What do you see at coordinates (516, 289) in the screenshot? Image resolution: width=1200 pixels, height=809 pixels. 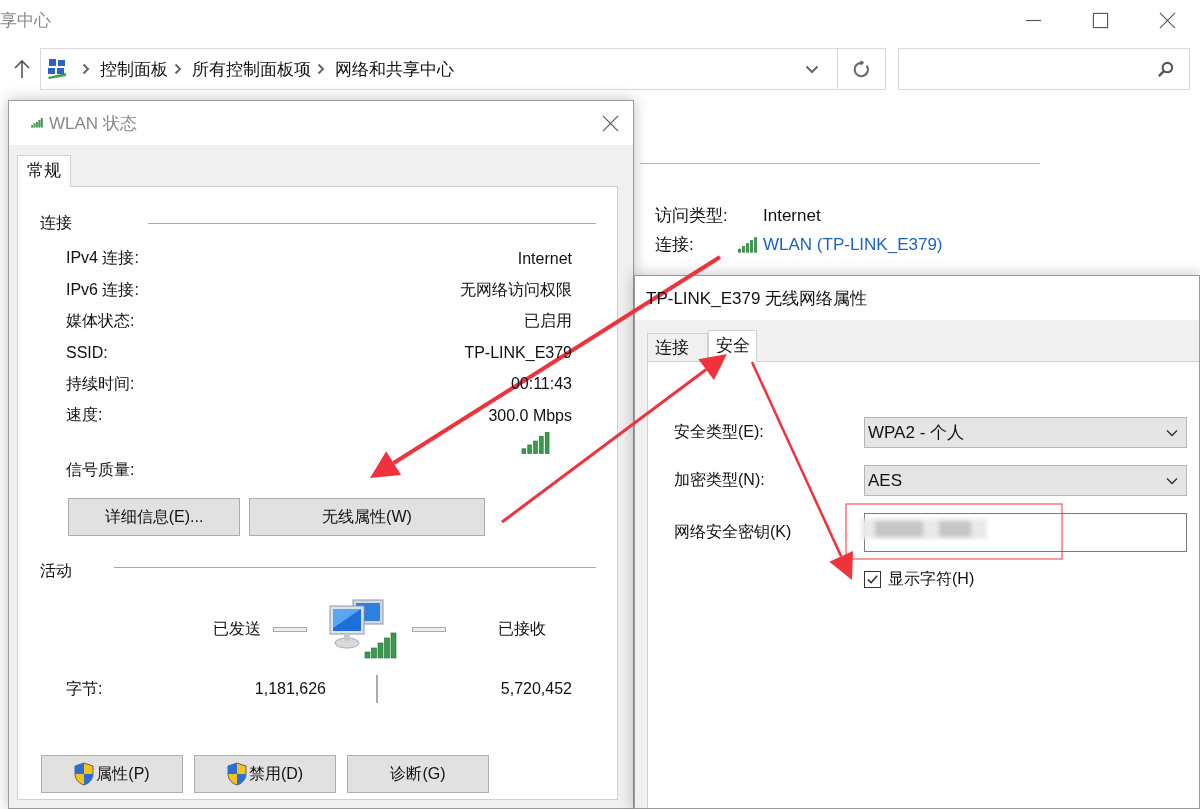 I see `field-value: 无网络访问权限` at bounding box center [516, 289].